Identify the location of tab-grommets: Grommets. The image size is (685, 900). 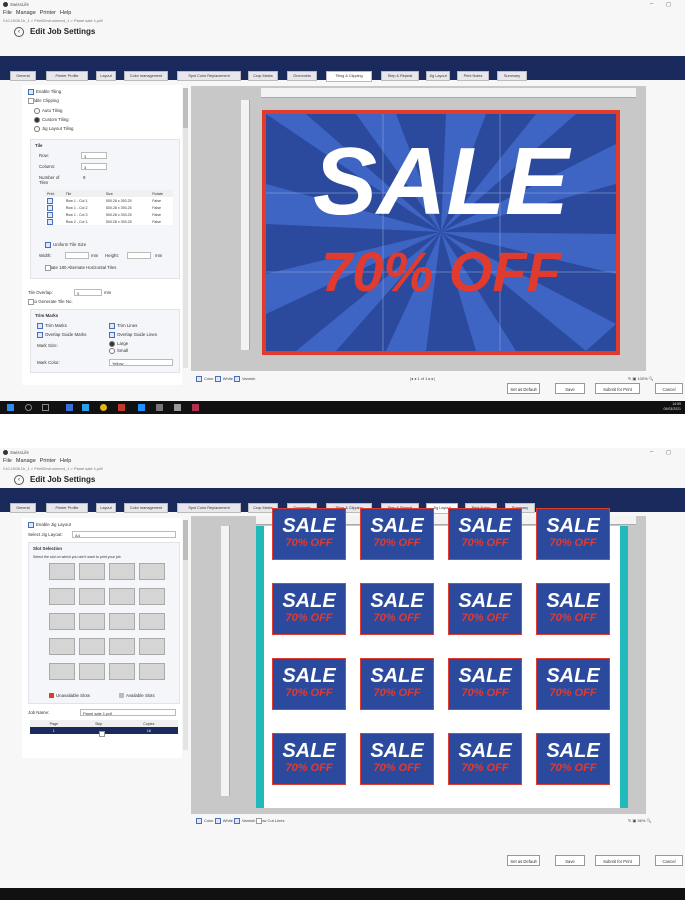
(302, 76).